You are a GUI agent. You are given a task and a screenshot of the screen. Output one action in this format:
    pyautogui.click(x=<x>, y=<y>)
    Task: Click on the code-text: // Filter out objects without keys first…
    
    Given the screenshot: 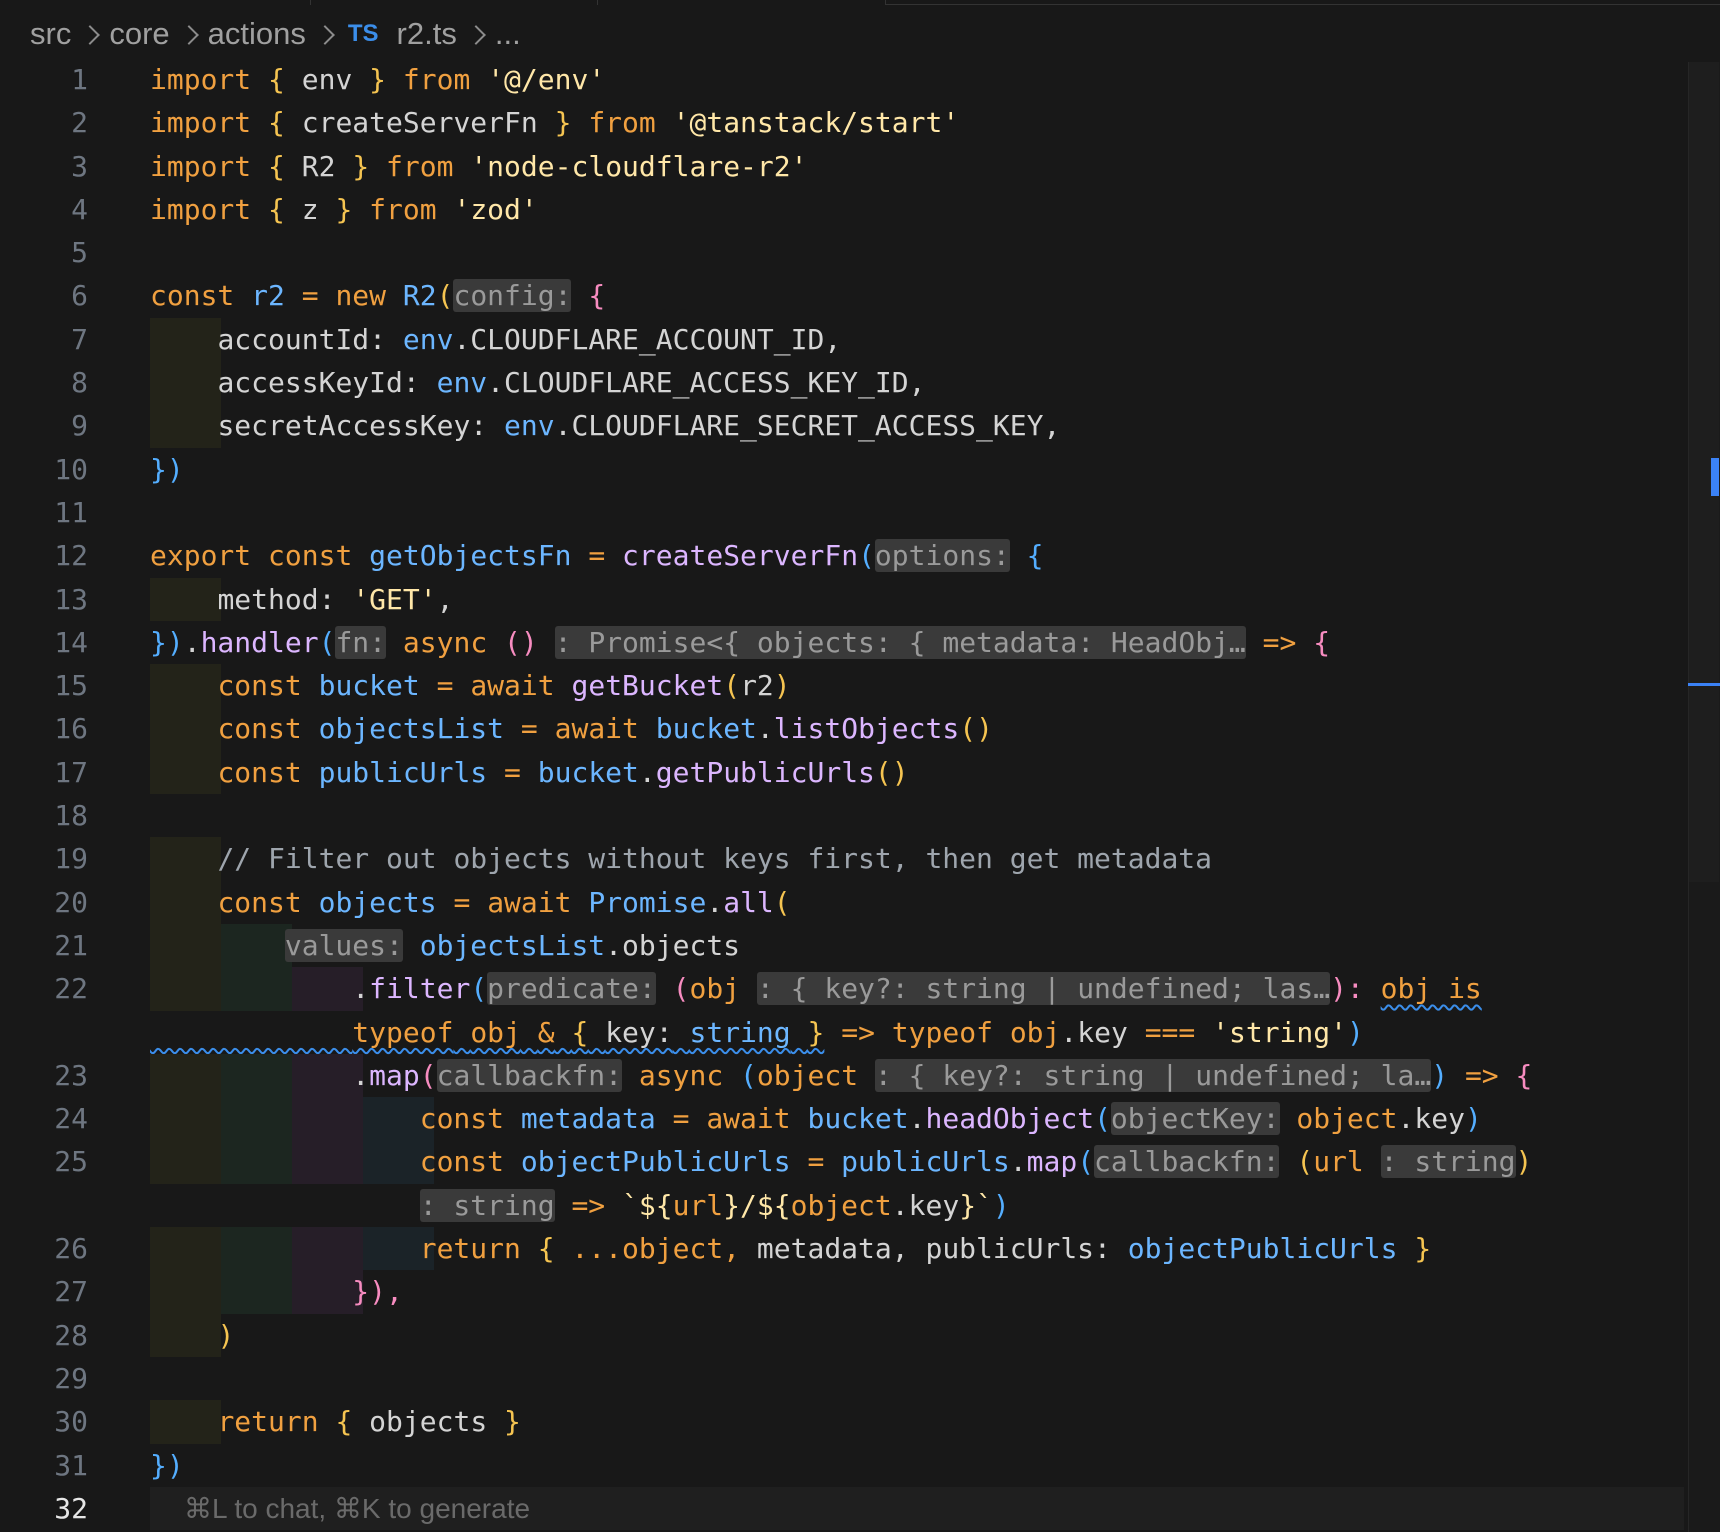 What is the action you would take?
    pyautogui.click(x=681, y=858)
    